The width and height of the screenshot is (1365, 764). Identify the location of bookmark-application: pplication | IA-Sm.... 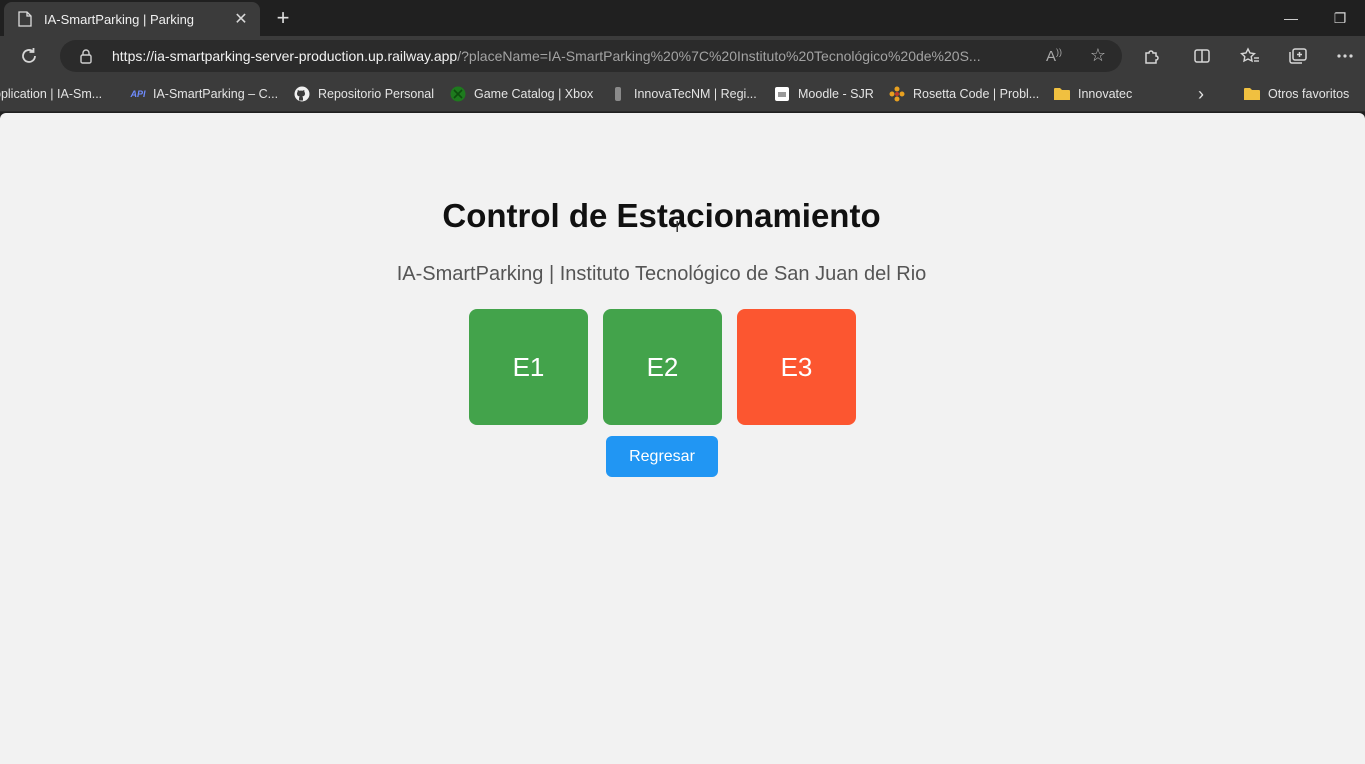
(51, 94).